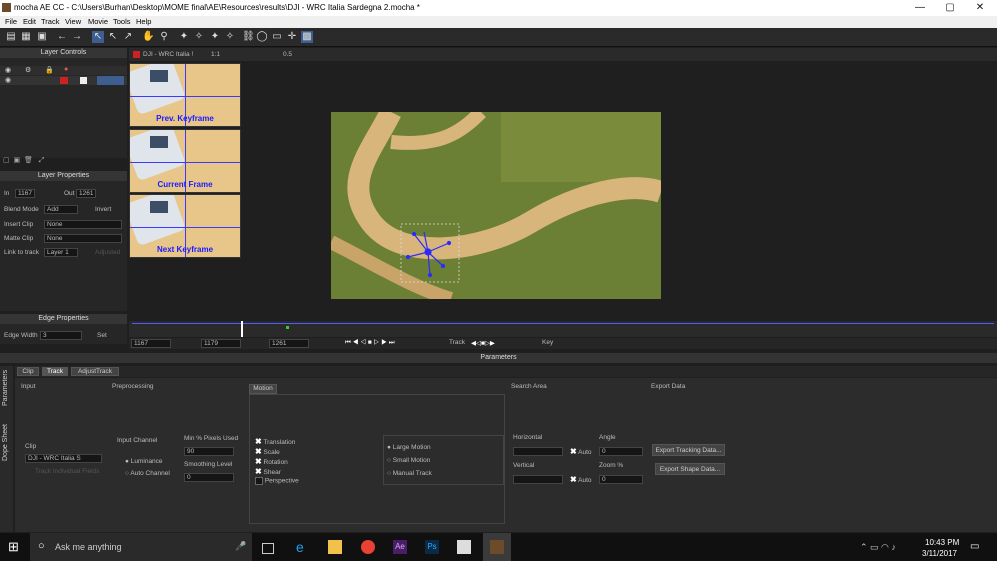 This screenshot has width=997, height=561. I want to click on hand-tool-icon: ✋, so click(148, 37).